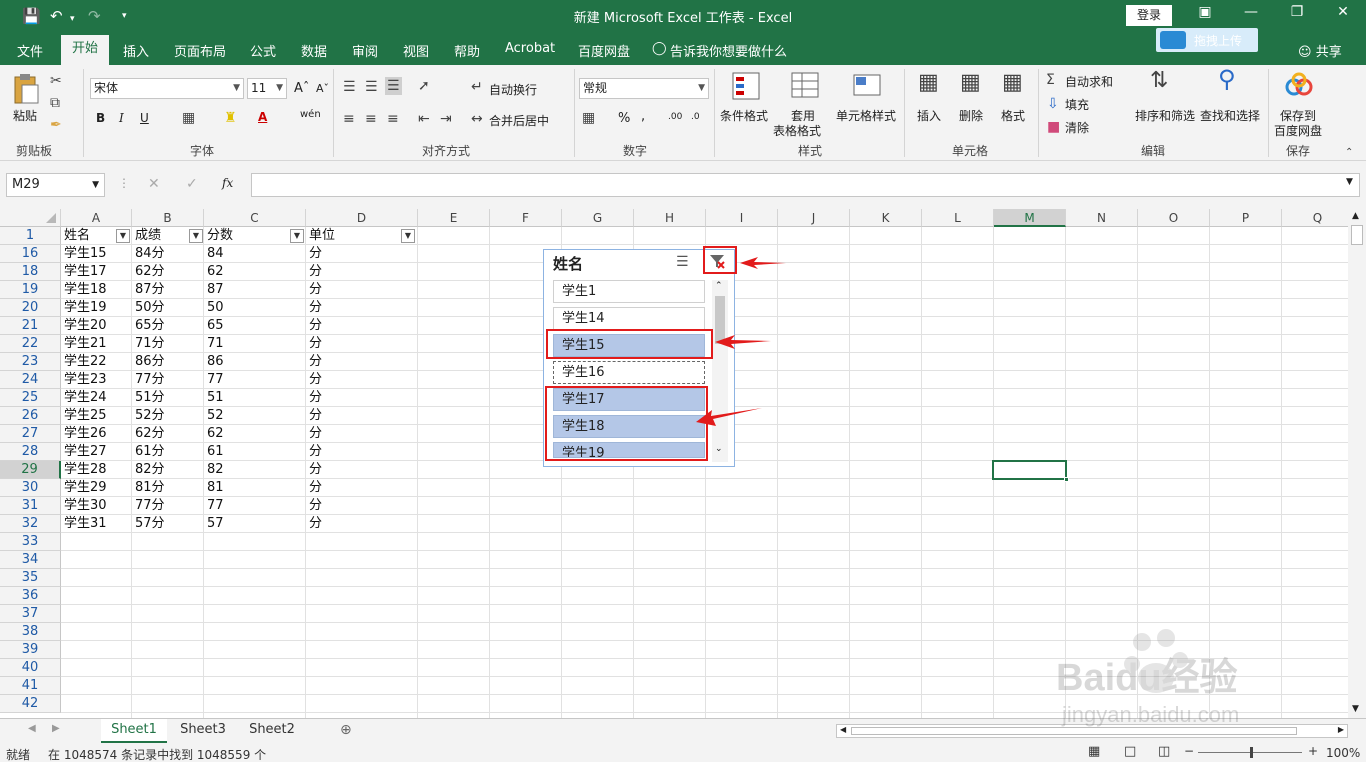 The height and width of the screenshot is (762, 1366). I want to click on scroll-right-icon: ▶, so click(1341, 729).